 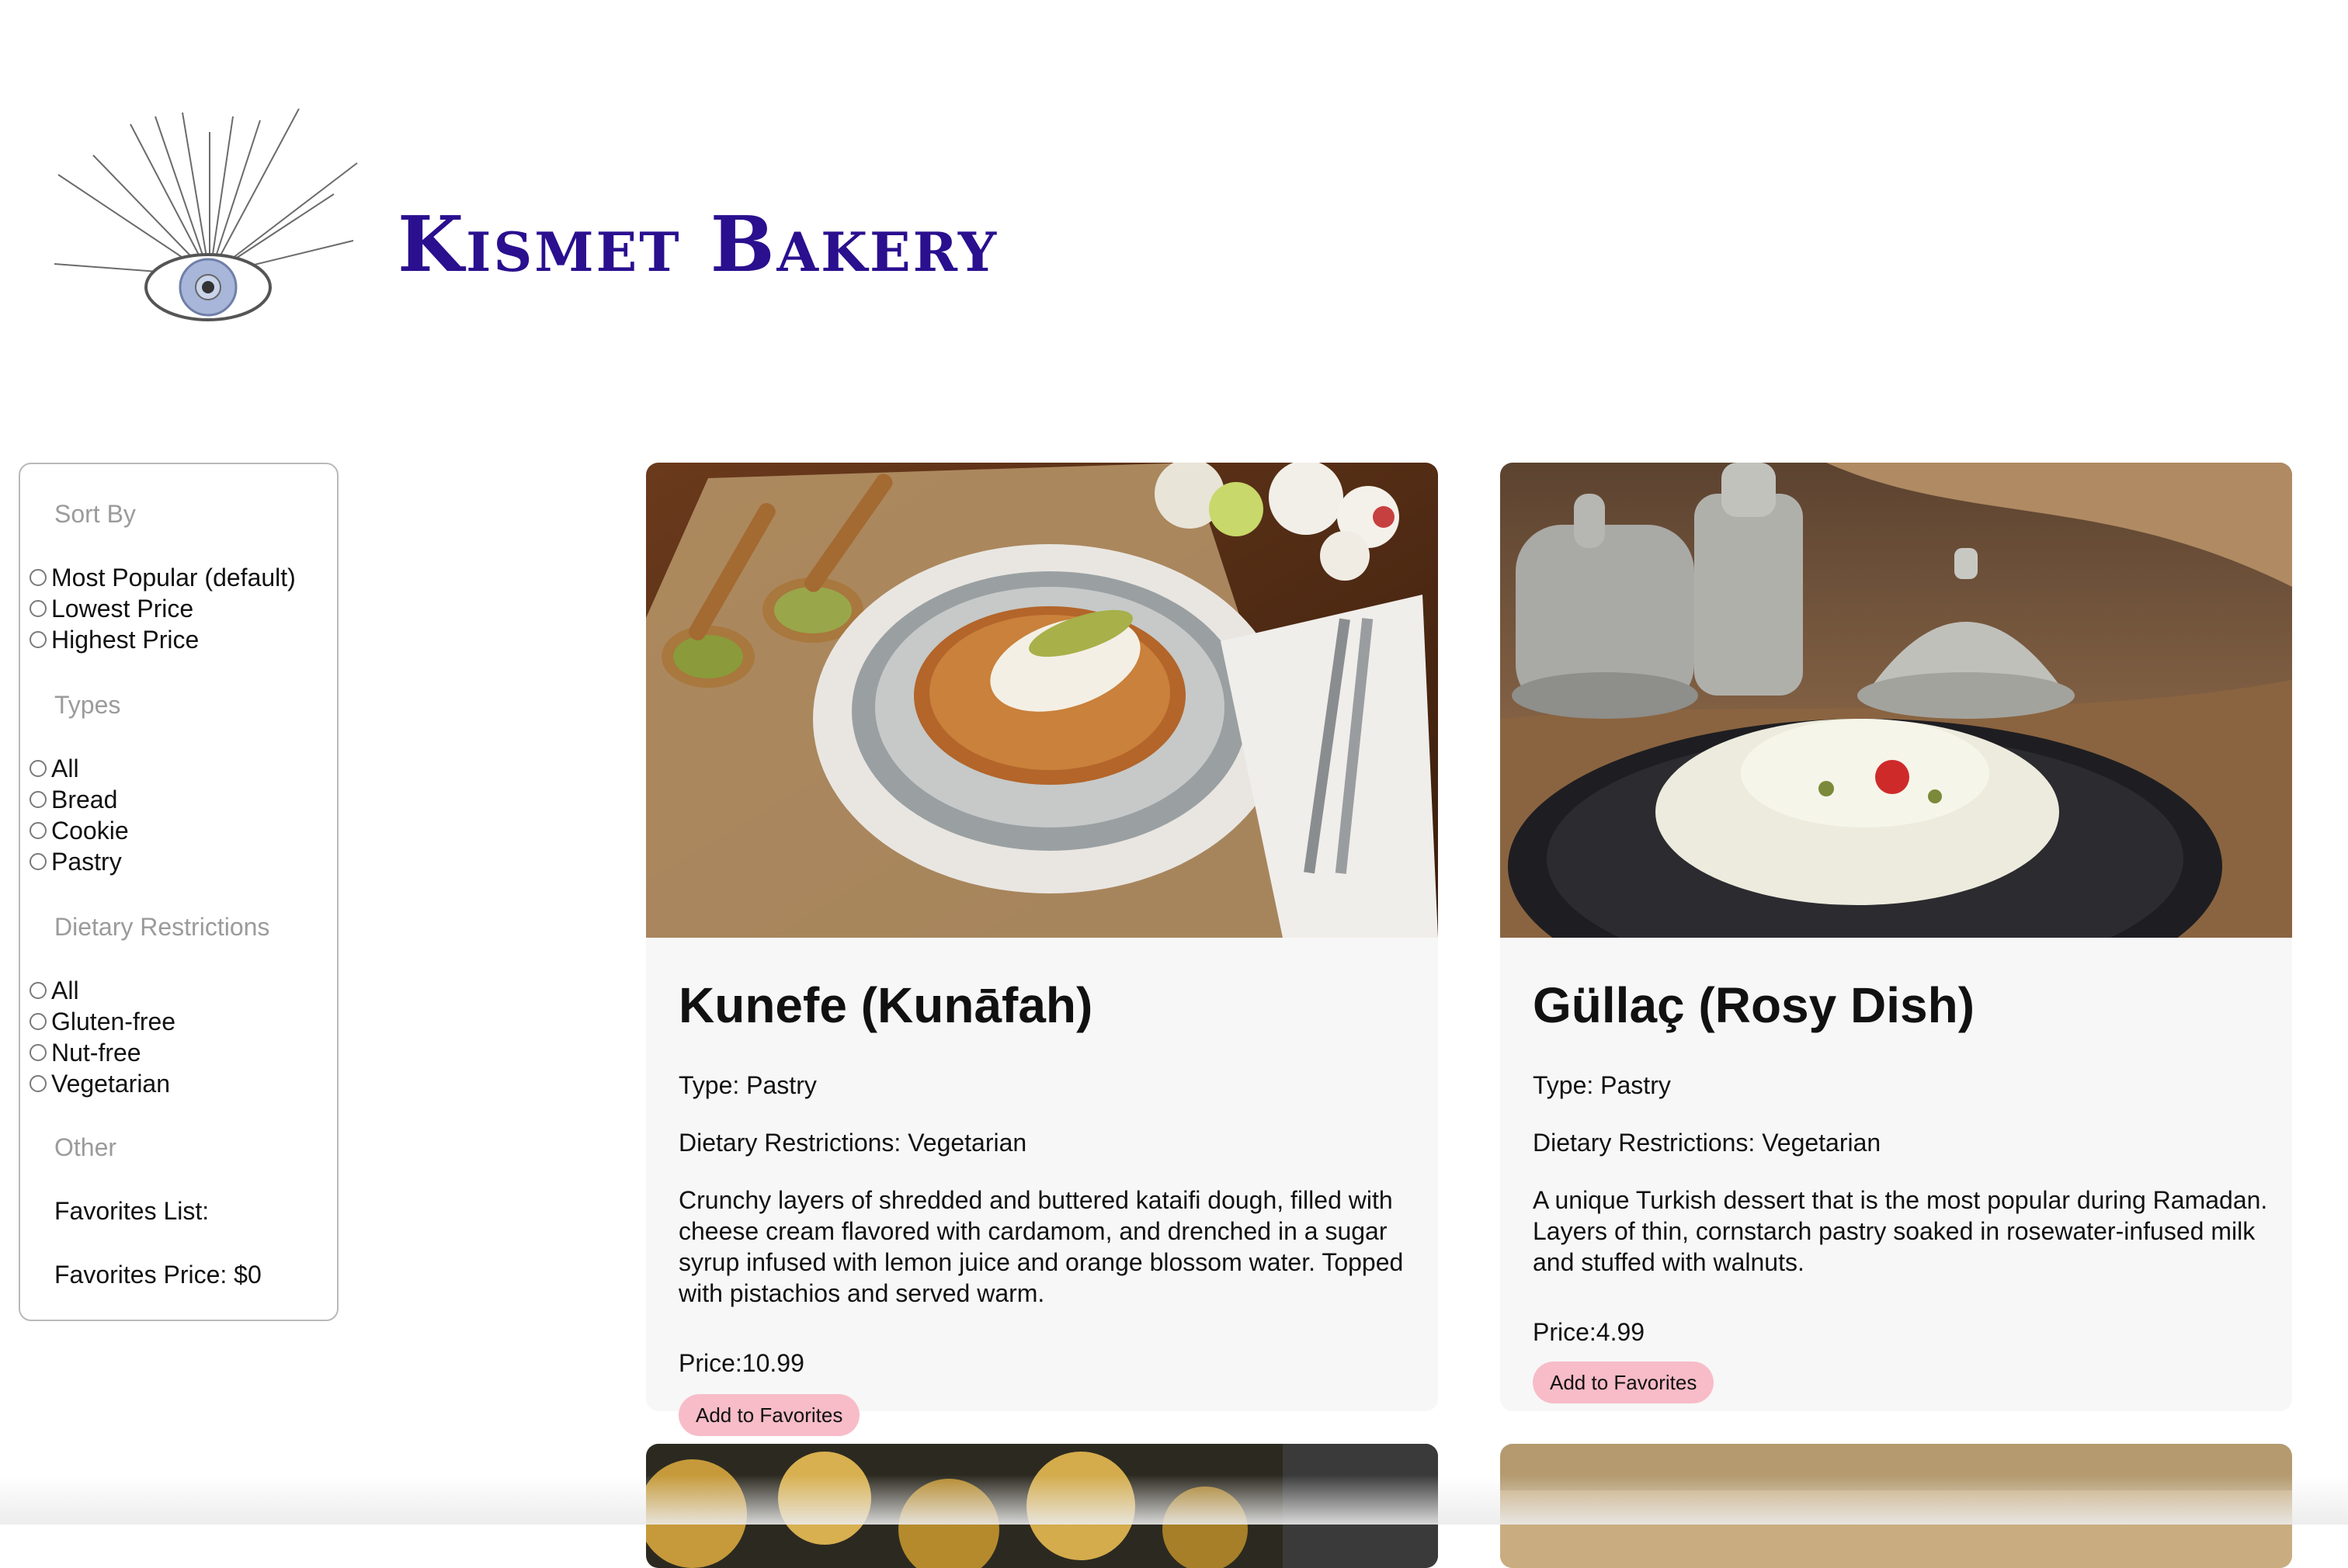 What do you see at coordinates (1896, 700) in the screenshot?
I see `gullac-photo` at bounding box center [1896, 700].